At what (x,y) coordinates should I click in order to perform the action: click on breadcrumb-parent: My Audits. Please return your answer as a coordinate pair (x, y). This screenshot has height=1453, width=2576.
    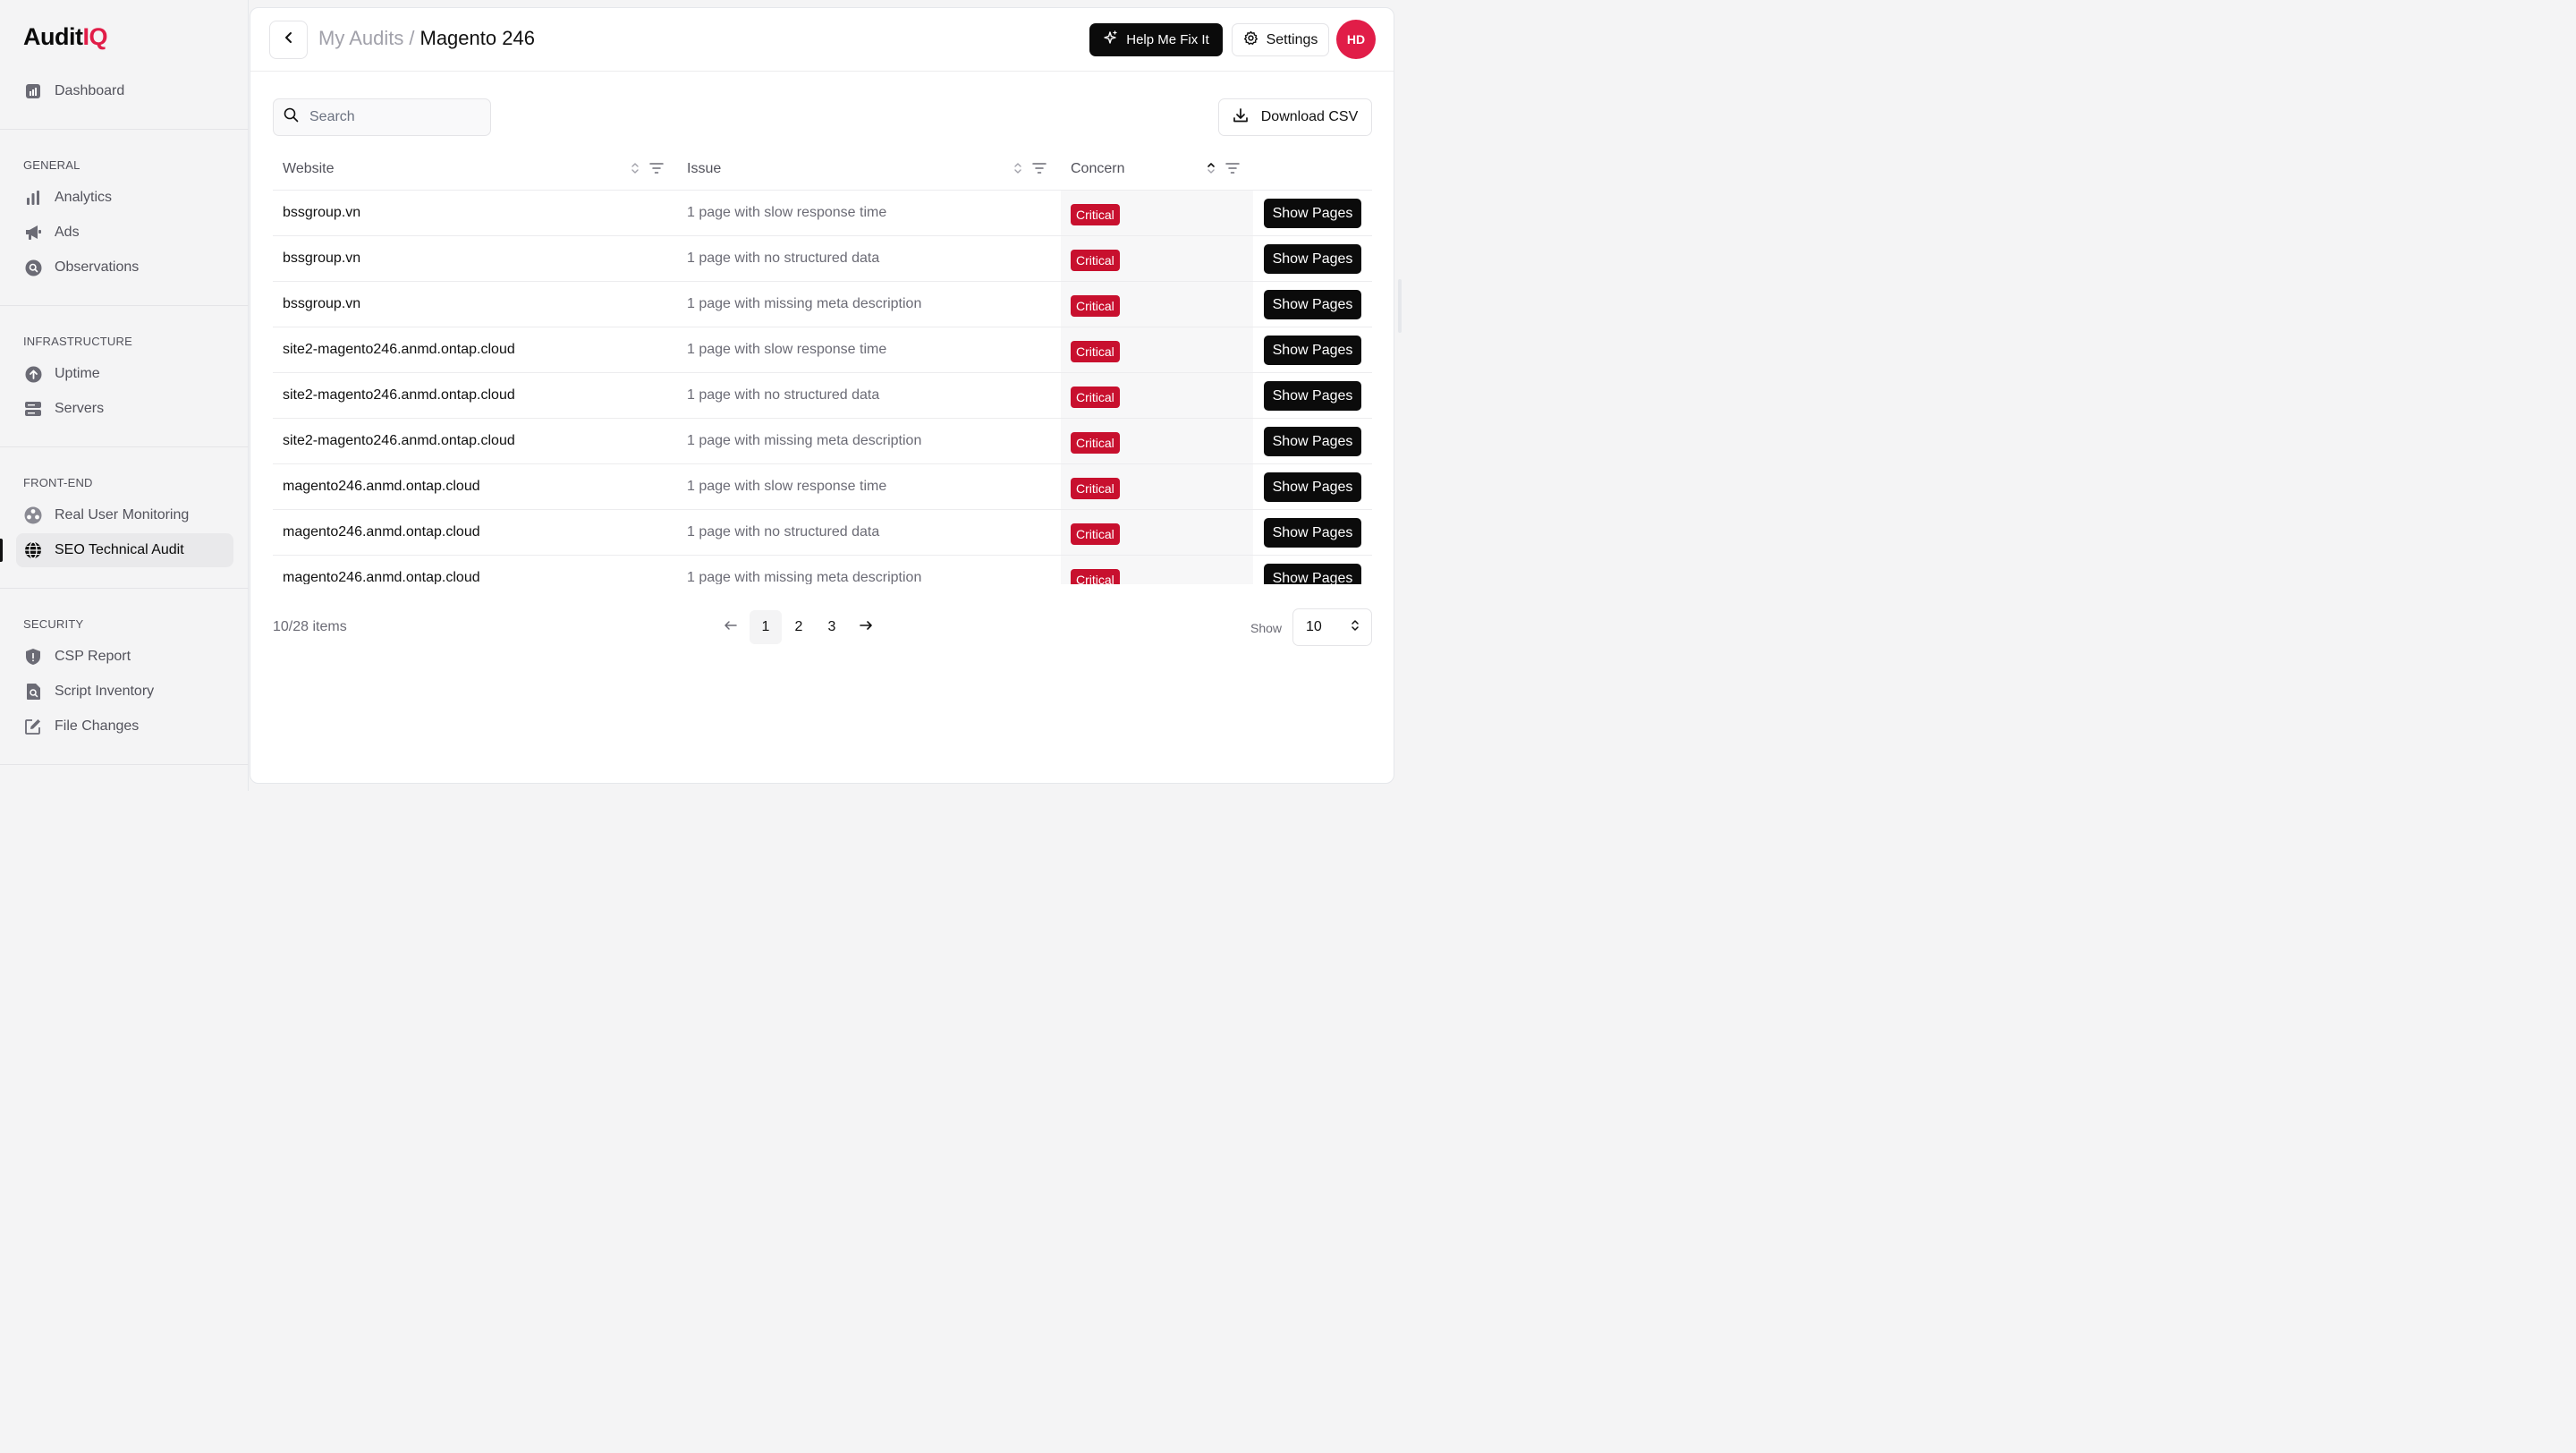
    Looking at the image, I should click on (360, 38).